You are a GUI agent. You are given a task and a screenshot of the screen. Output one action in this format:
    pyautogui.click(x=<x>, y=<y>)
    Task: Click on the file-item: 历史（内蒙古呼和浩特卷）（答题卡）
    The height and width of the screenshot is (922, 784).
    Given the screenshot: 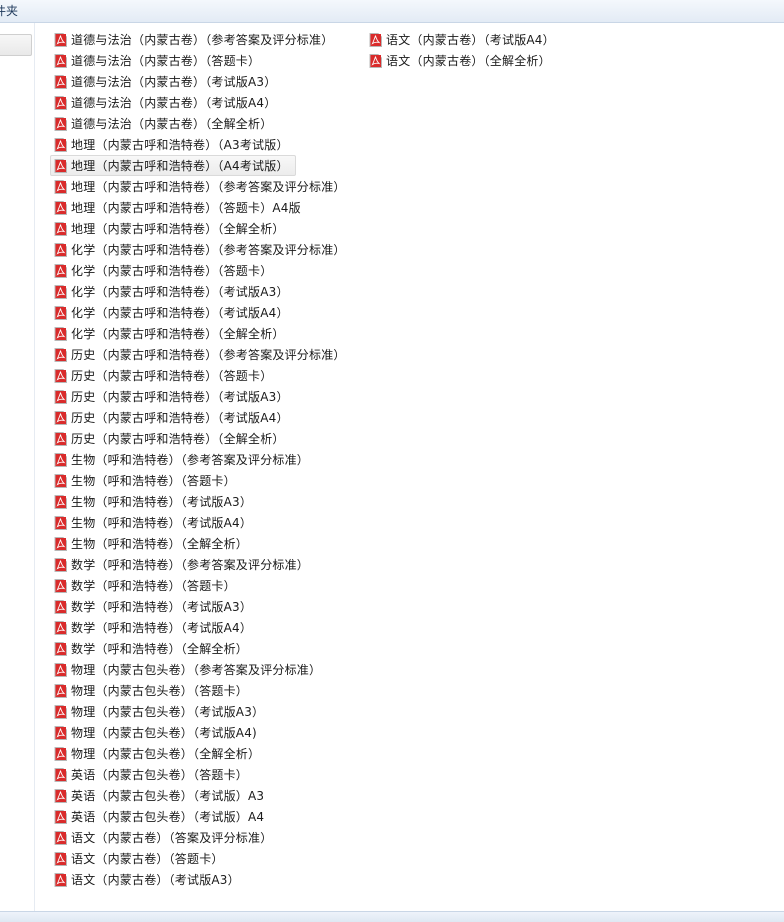 What is the action you would take?
    pyautogui.click(x=164, y=375)
    